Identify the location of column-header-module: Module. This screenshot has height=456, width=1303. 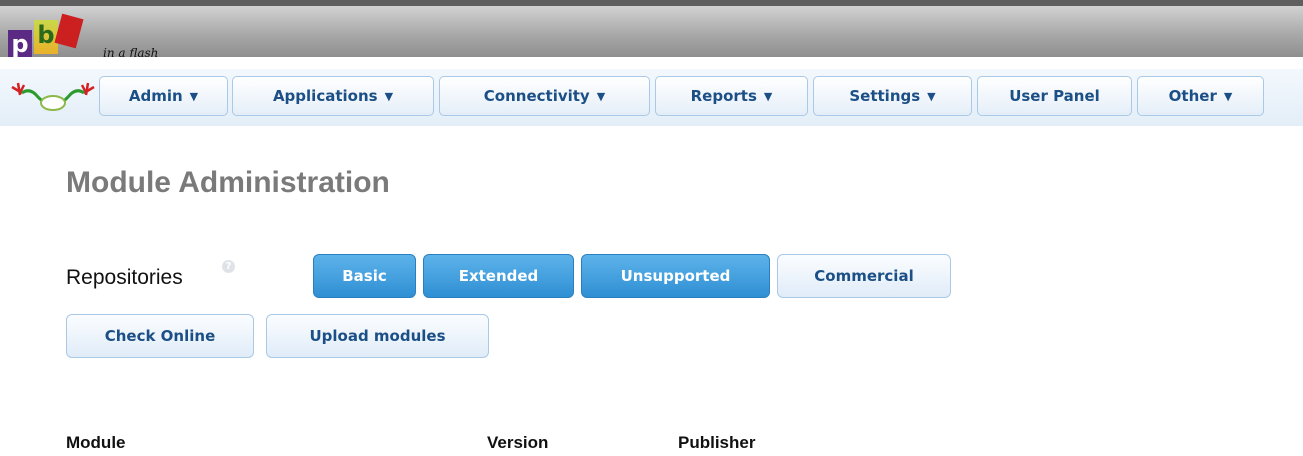
(96, 442).